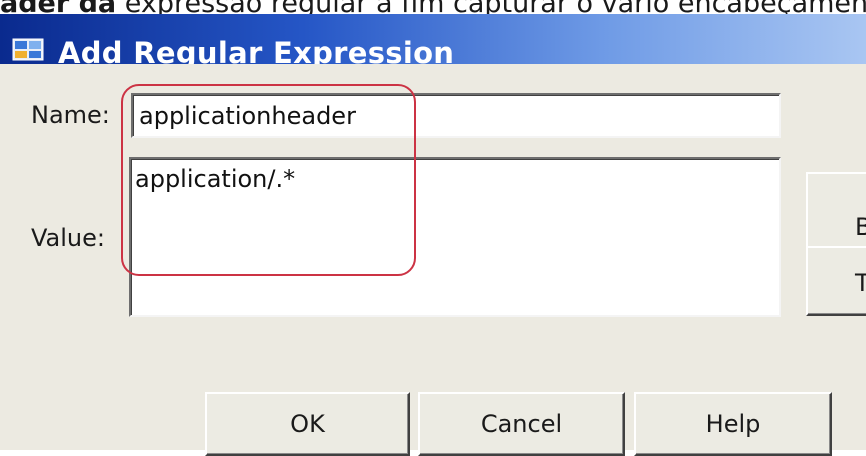 Image resolution: width=866 pixels, height=456 pixels. I want to click on cancel-button: Cancel, so click(521, 424).